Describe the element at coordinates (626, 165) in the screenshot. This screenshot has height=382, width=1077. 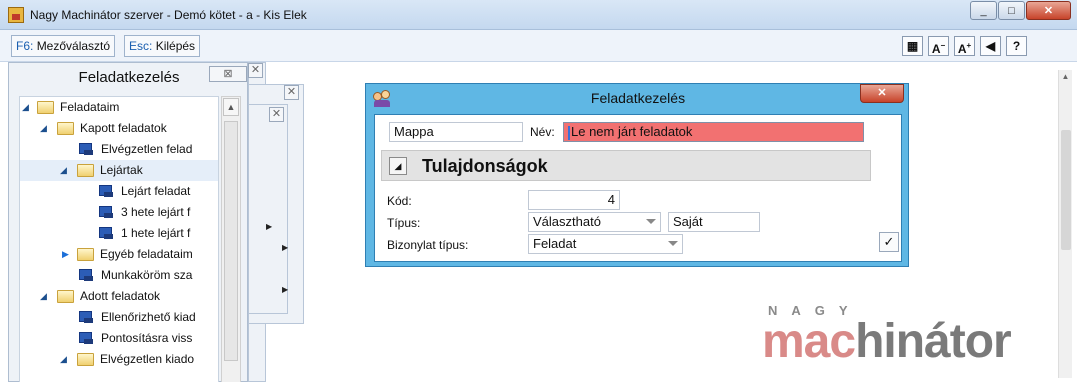
I see `properties-section: ◢ Tulajdonságok` at that location.